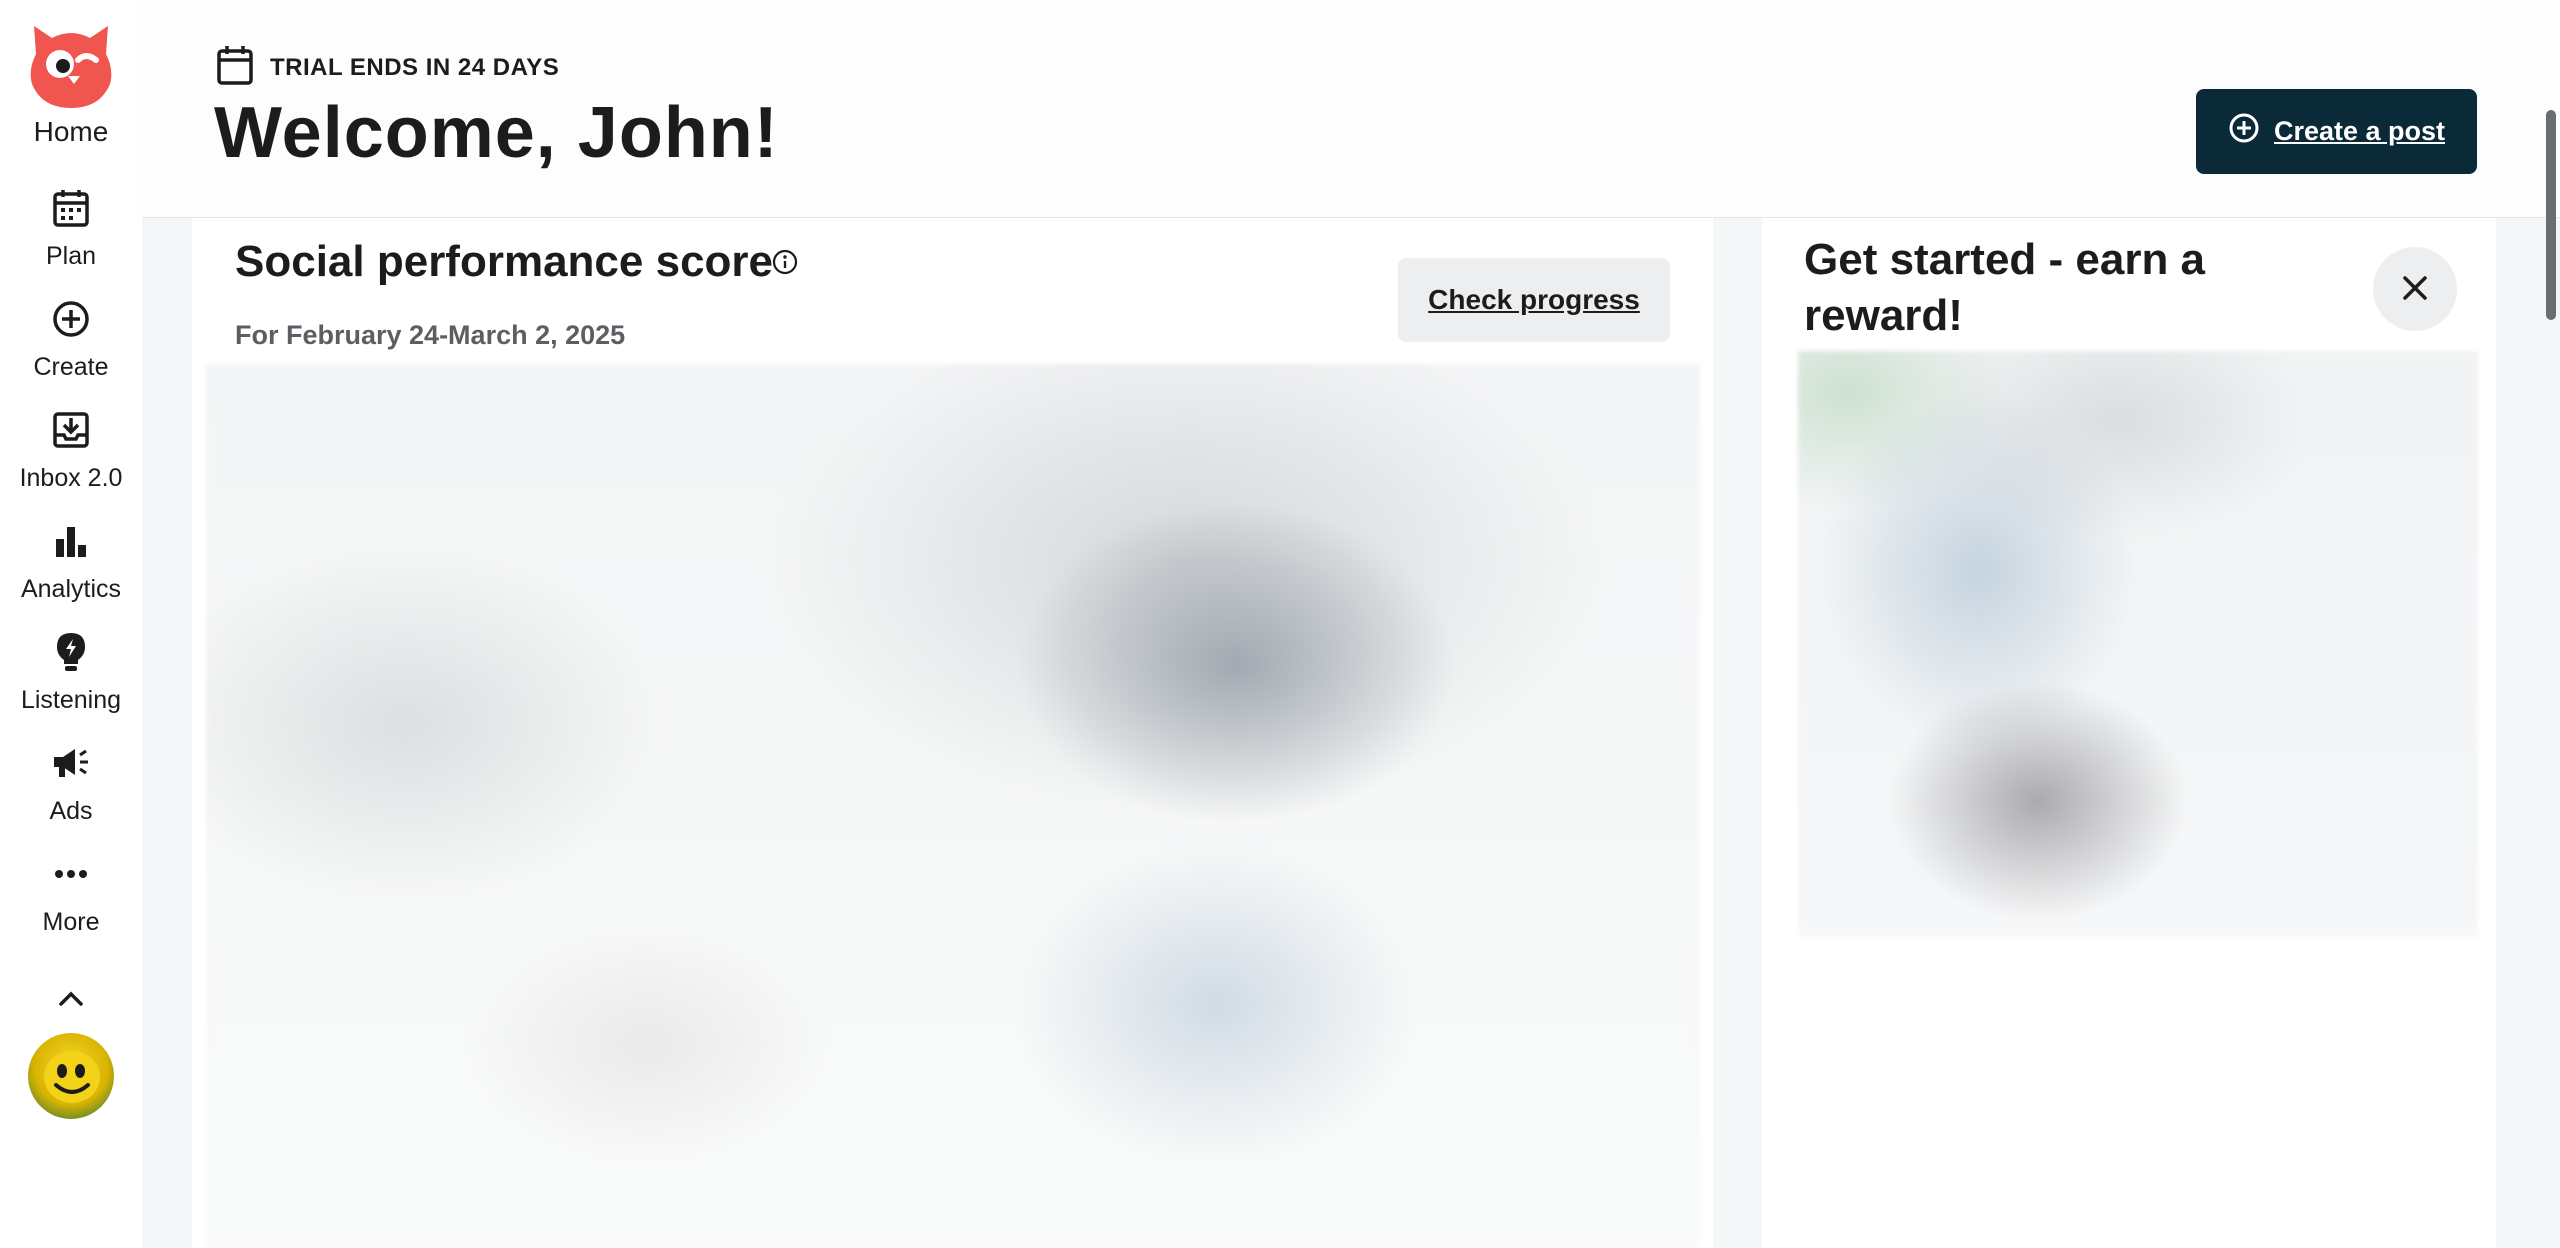  What do you see at coordinates (2138, 644) in the screenshot?
I see `reward-preview-image` at bounding box center [2138, 644].